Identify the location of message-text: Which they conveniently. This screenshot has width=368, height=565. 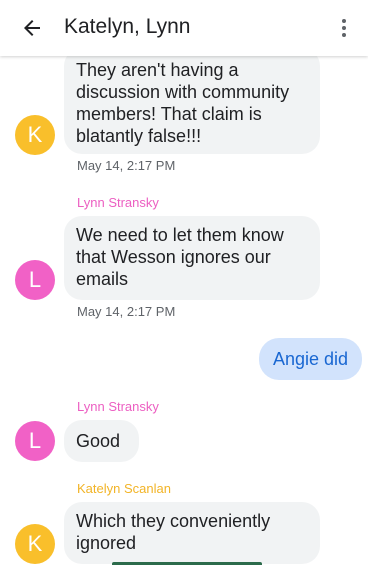
(173, 521).